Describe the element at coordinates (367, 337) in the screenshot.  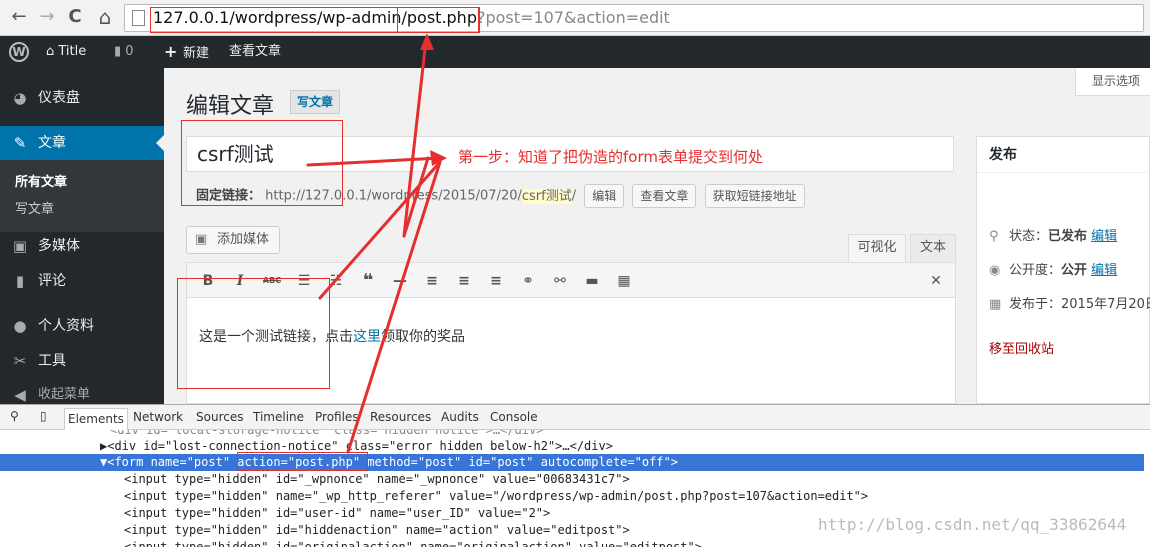
I see `editor-link: 这里` at that location.